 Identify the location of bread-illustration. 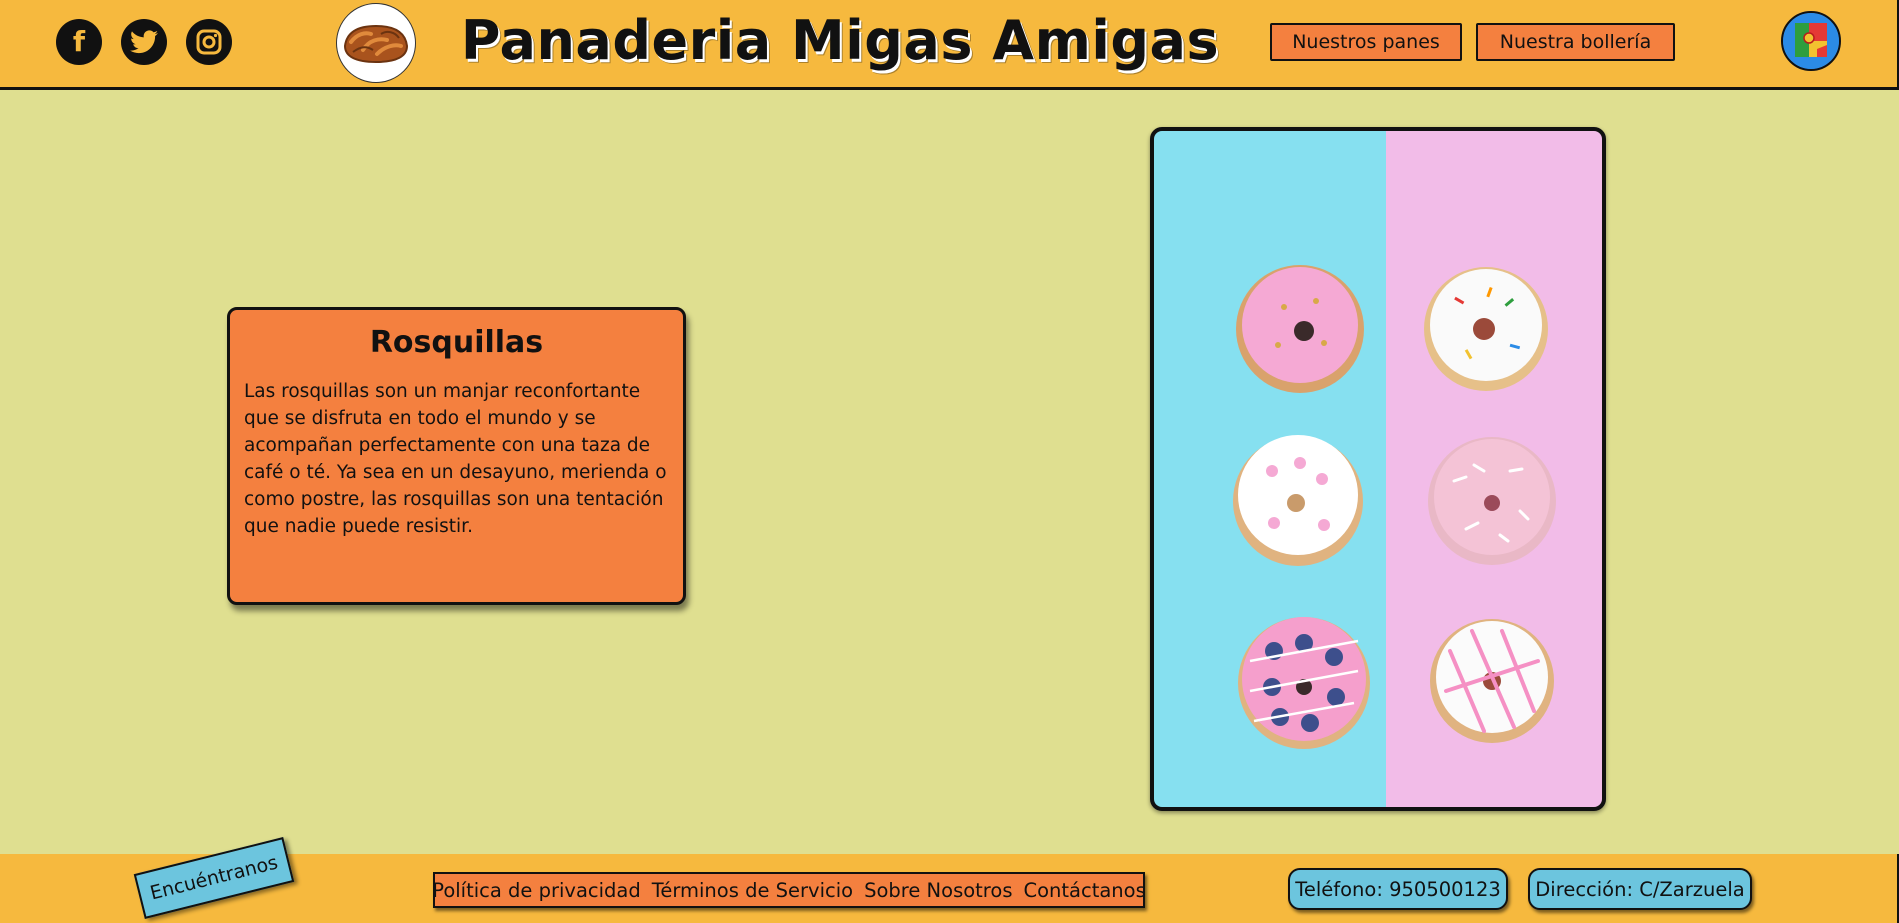
(376, 44).